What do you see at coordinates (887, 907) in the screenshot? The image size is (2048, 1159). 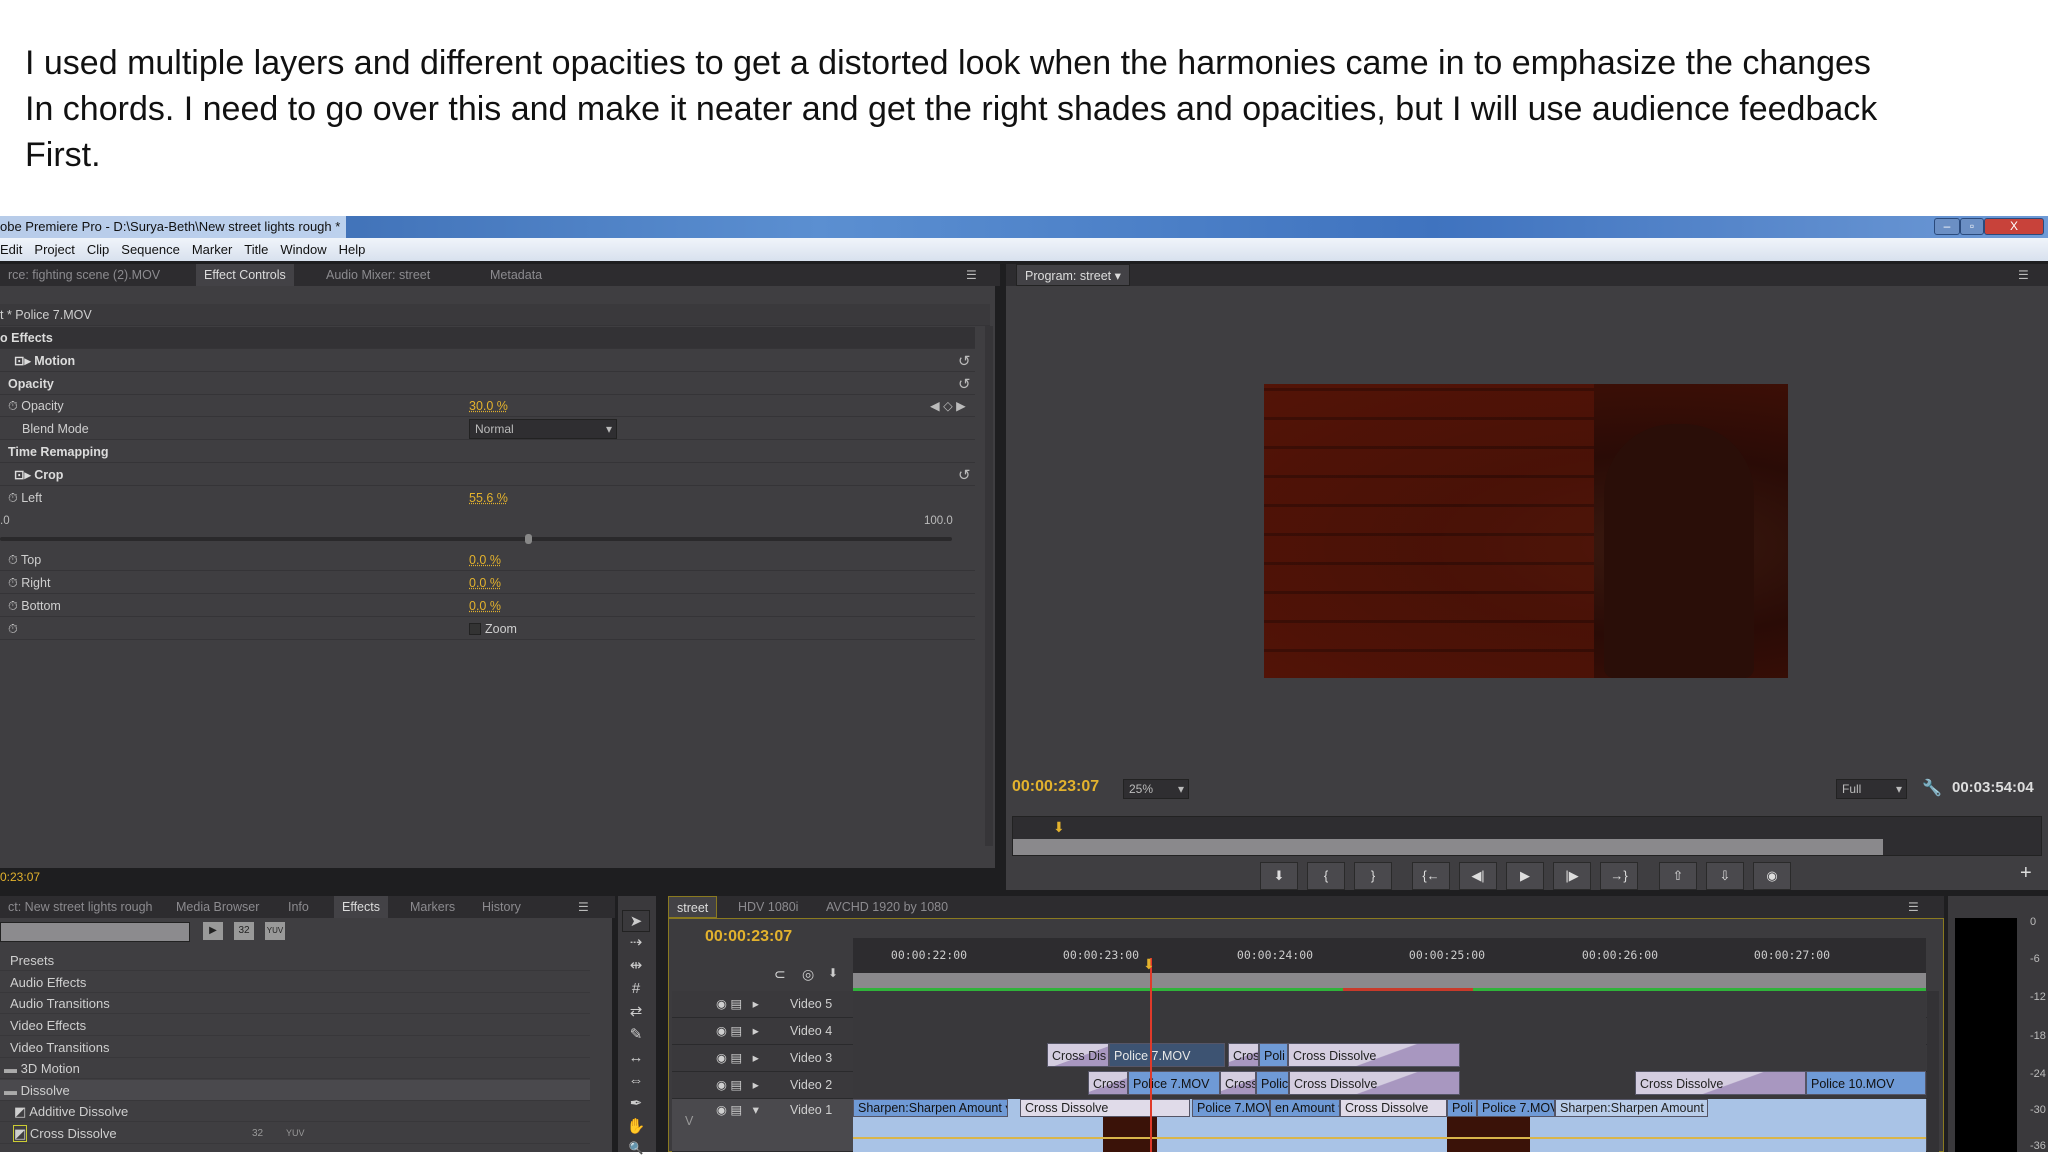 I see `tab-sequence-avchd: AVCHD 1920 by 1080` at bounding box center [887, 907].